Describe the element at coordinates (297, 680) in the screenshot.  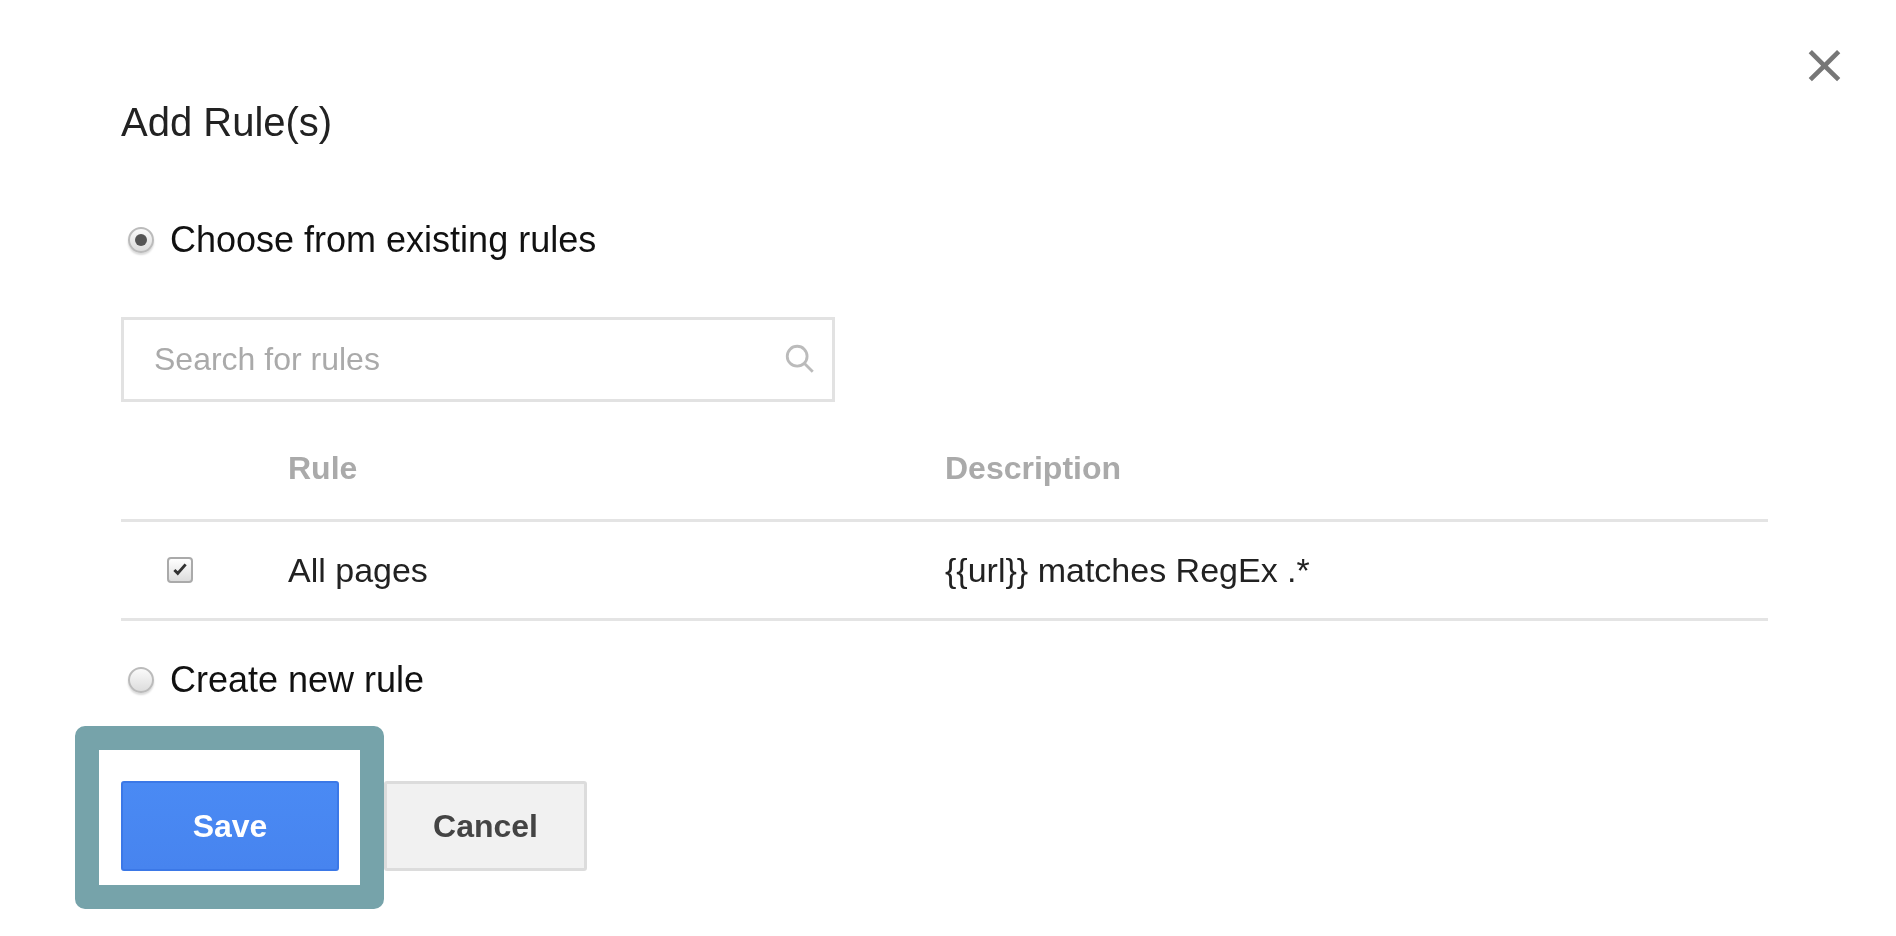
I see `option-label: Create new rule` at that location.